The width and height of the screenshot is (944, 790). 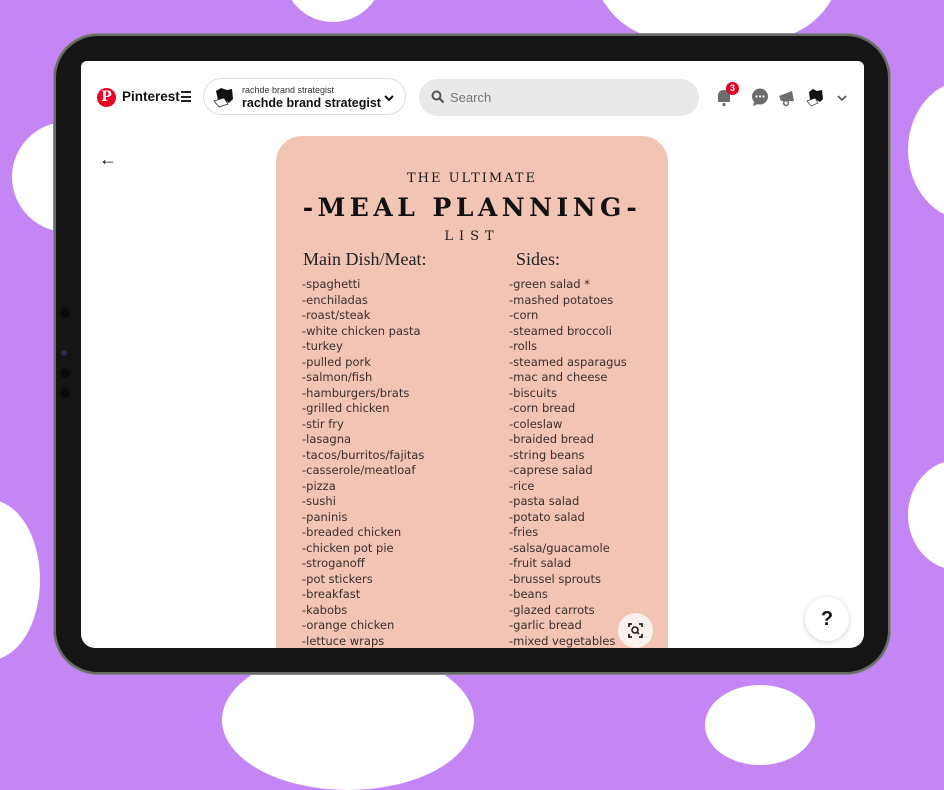 I want to click on account-name: rachde brand strategist, so click(x=311, y=103).